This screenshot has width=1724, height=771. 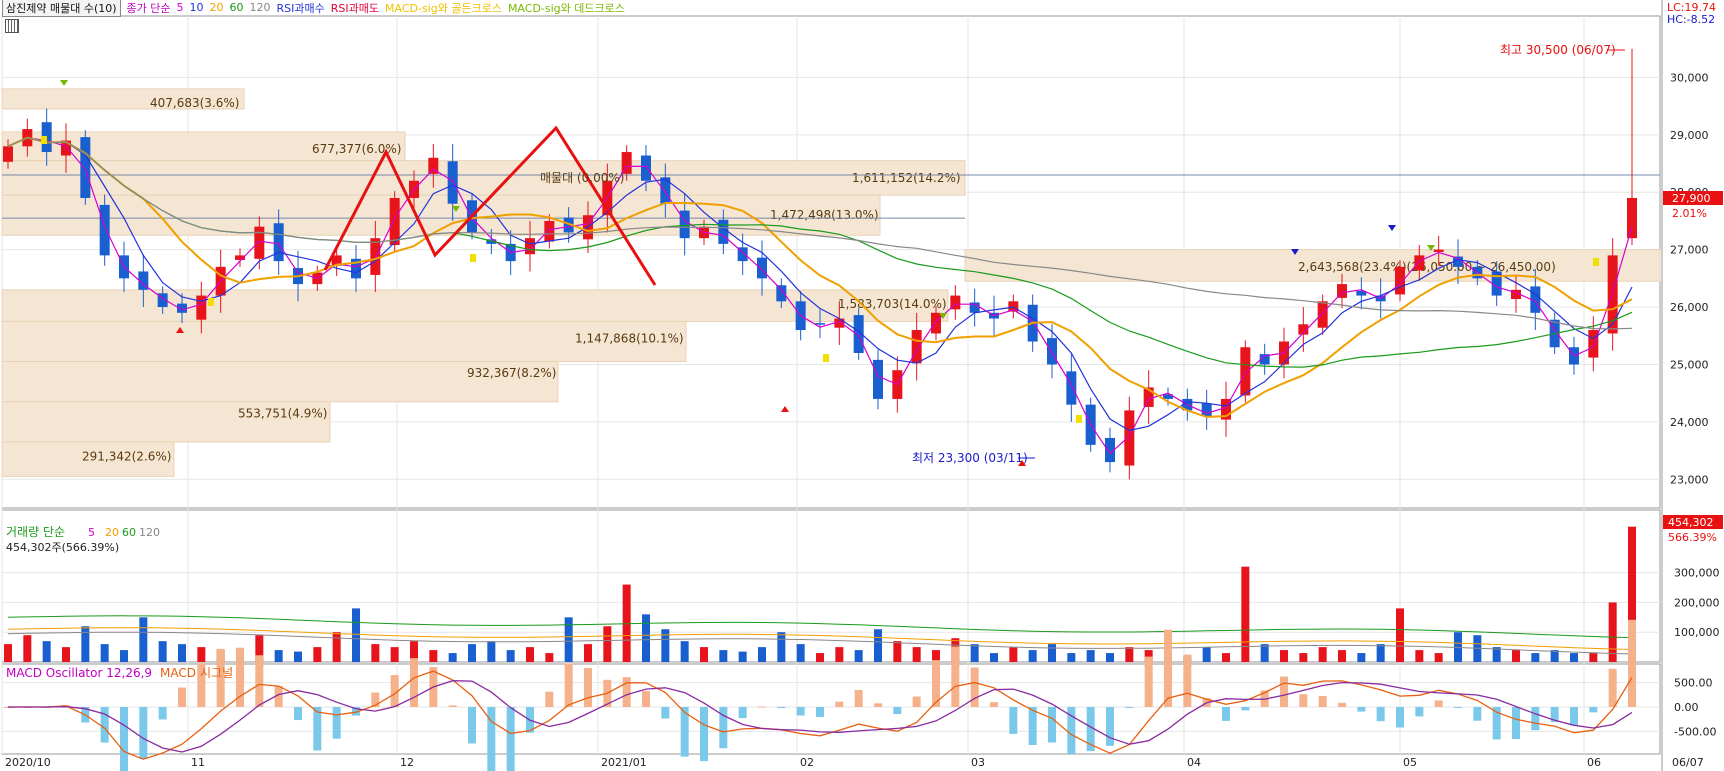 What do you see at coordinates (824, 215) in the screenshot?
I see `volume-profile-label: 1,472,498(13.0%)` at bounding box center [824, 215].